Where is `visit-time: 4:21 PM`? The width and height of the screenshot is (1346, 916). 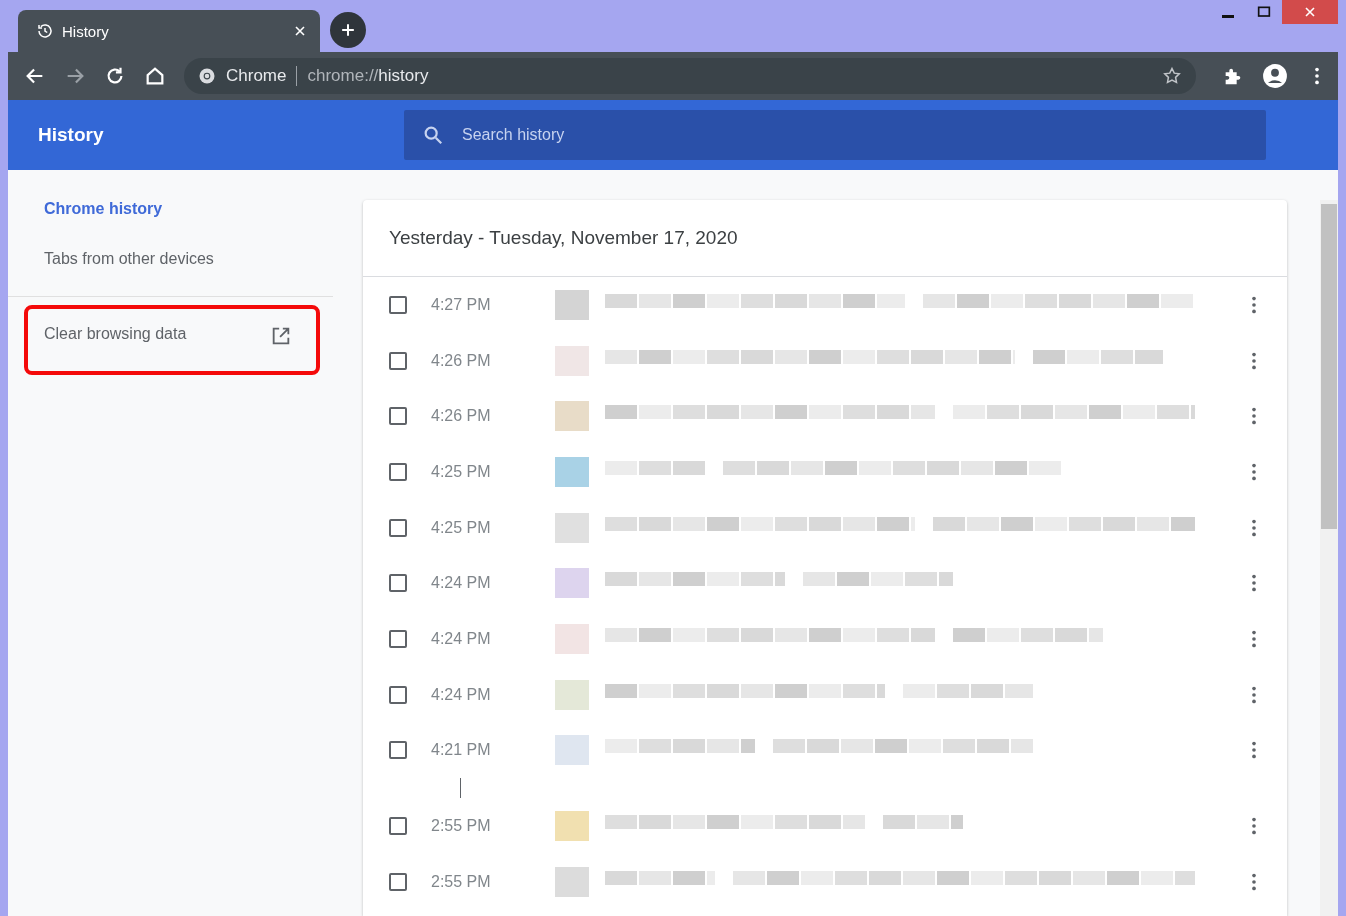
visit-time: 4:21 PM is located at coordinates (461, 750).